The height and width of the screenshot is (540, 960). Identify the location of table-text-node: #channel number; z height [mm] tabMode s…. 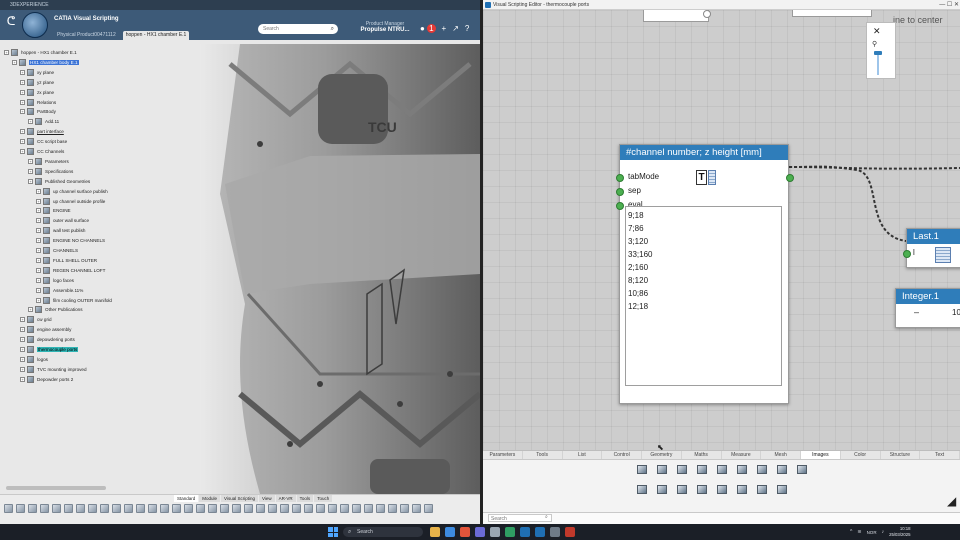
(705, 274).